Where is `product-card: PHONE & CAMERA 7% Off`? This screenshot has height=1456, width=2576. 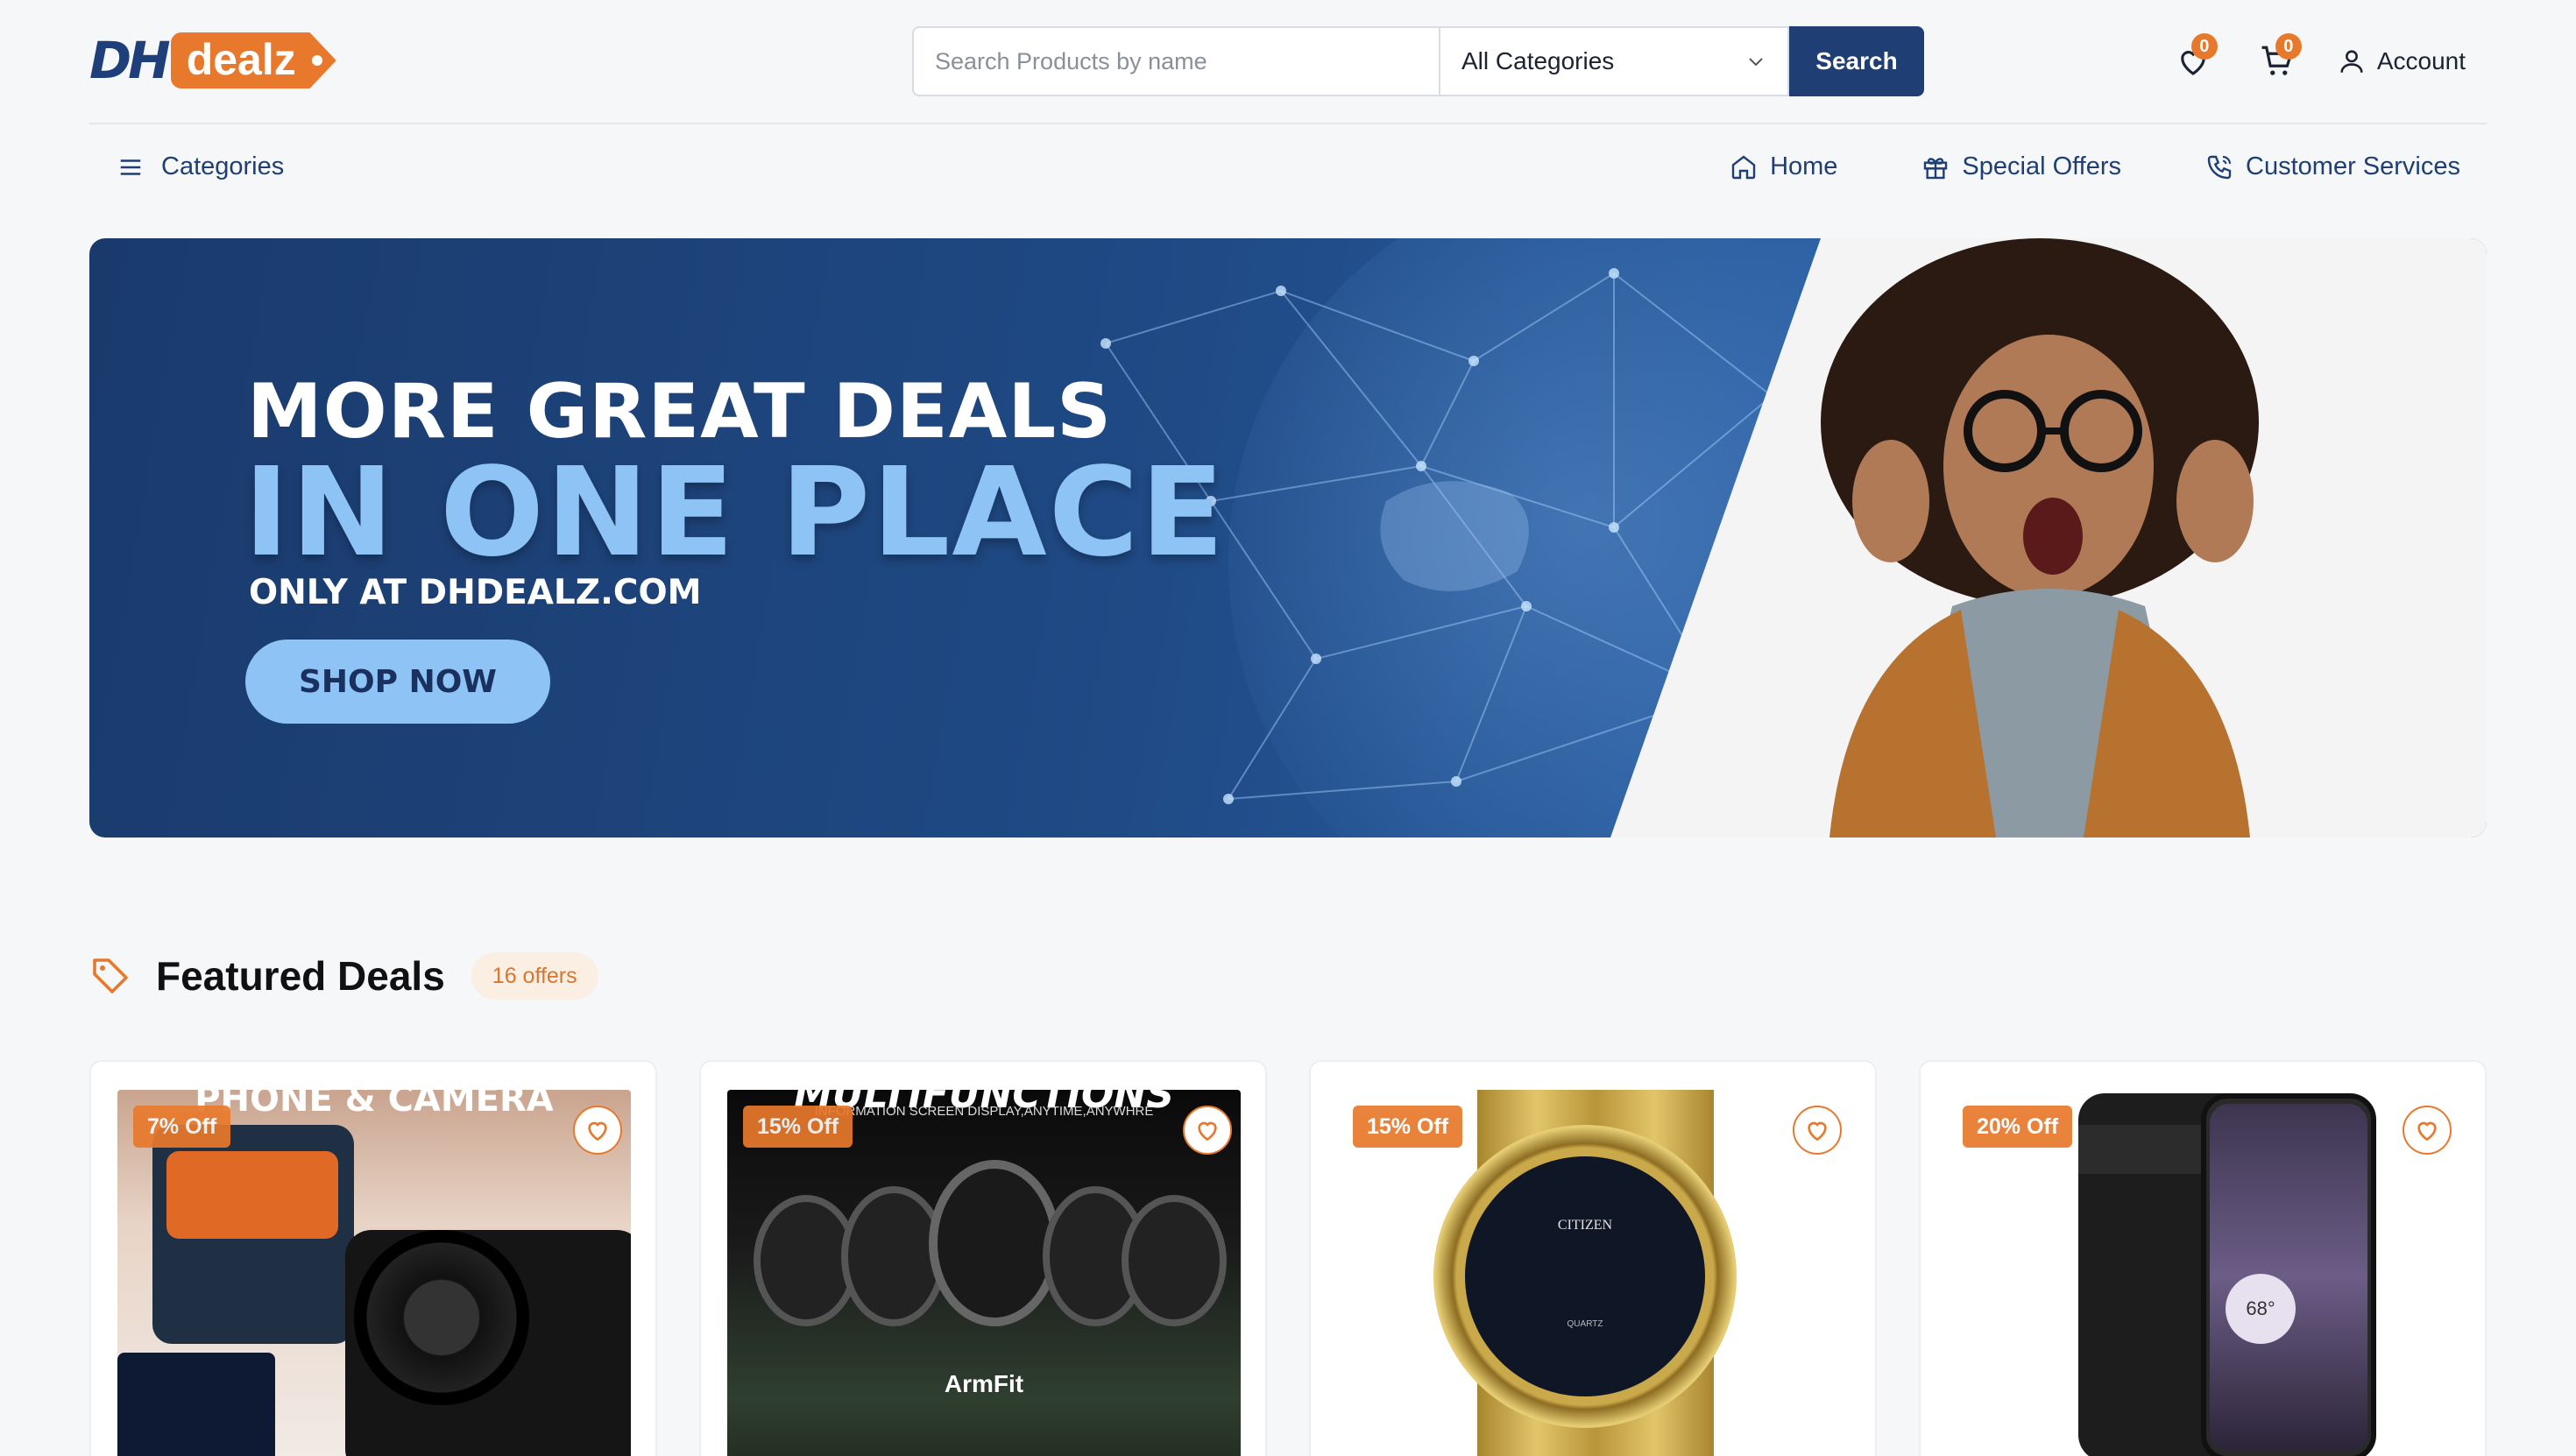 product-card: PHONE & CAMERA 7% Off is located at coordinates (373, 1258).